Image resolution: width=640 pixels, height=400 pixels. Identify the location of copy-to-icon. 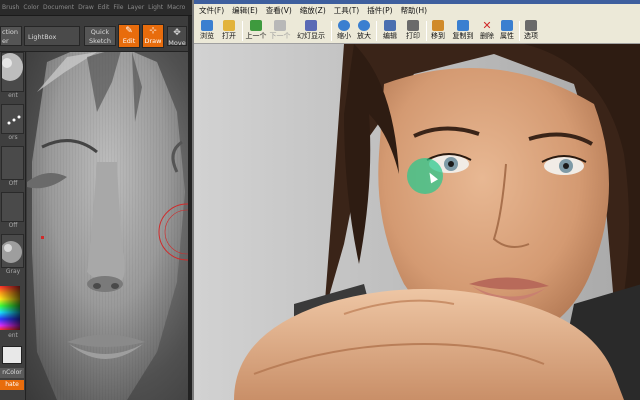
(463, 25).